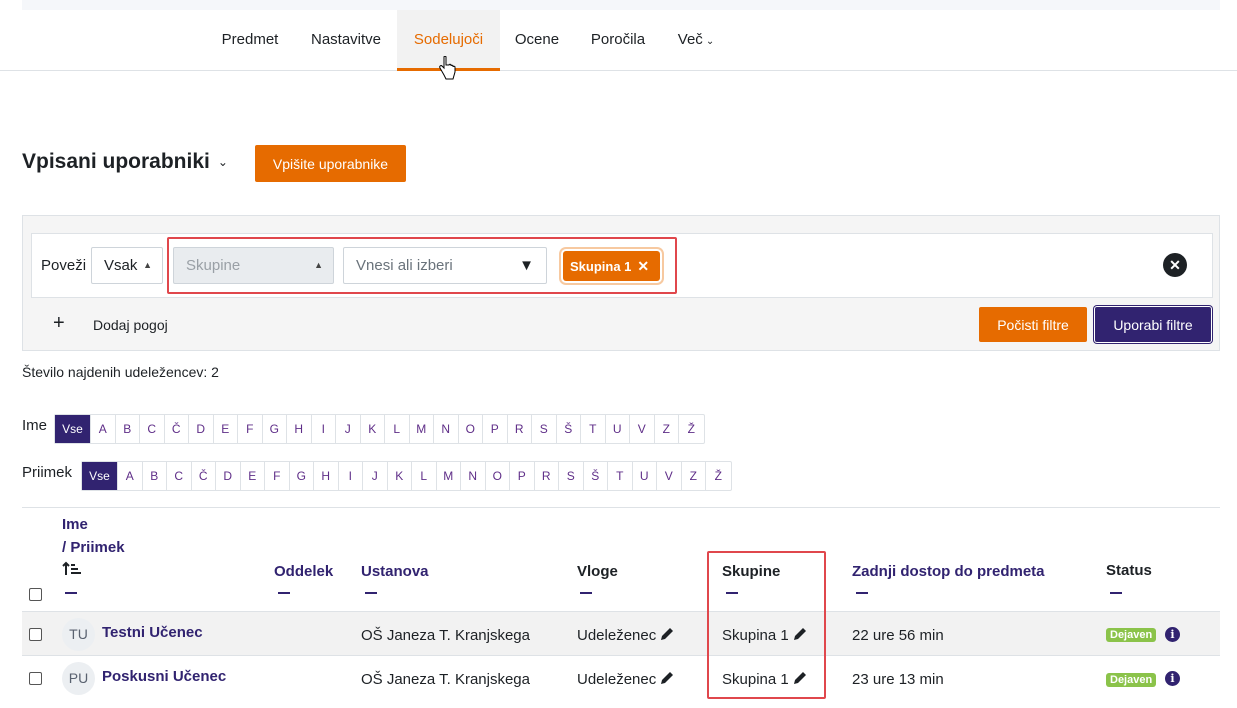 Image resolution: width=1237 pixels, height=708 pixels. I want to click on column-header-institution: Ustanova, so click(395, 571).